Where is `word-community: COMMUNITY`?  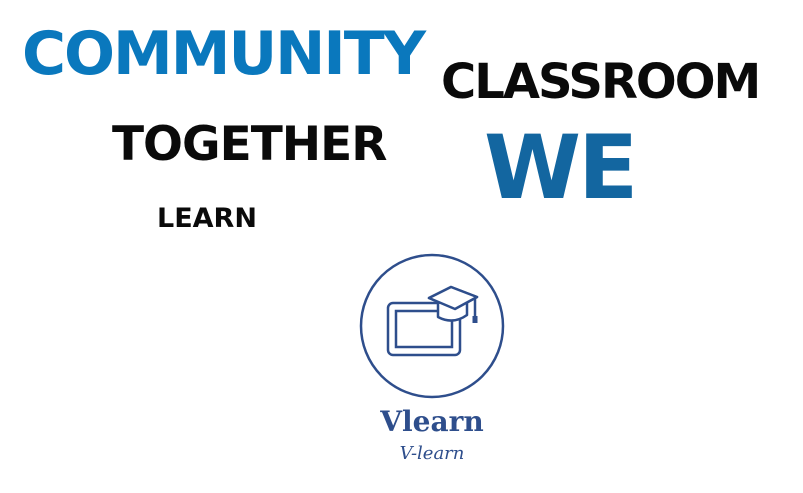 word-community: COMMUNITY is located at coordinates (224, 54).